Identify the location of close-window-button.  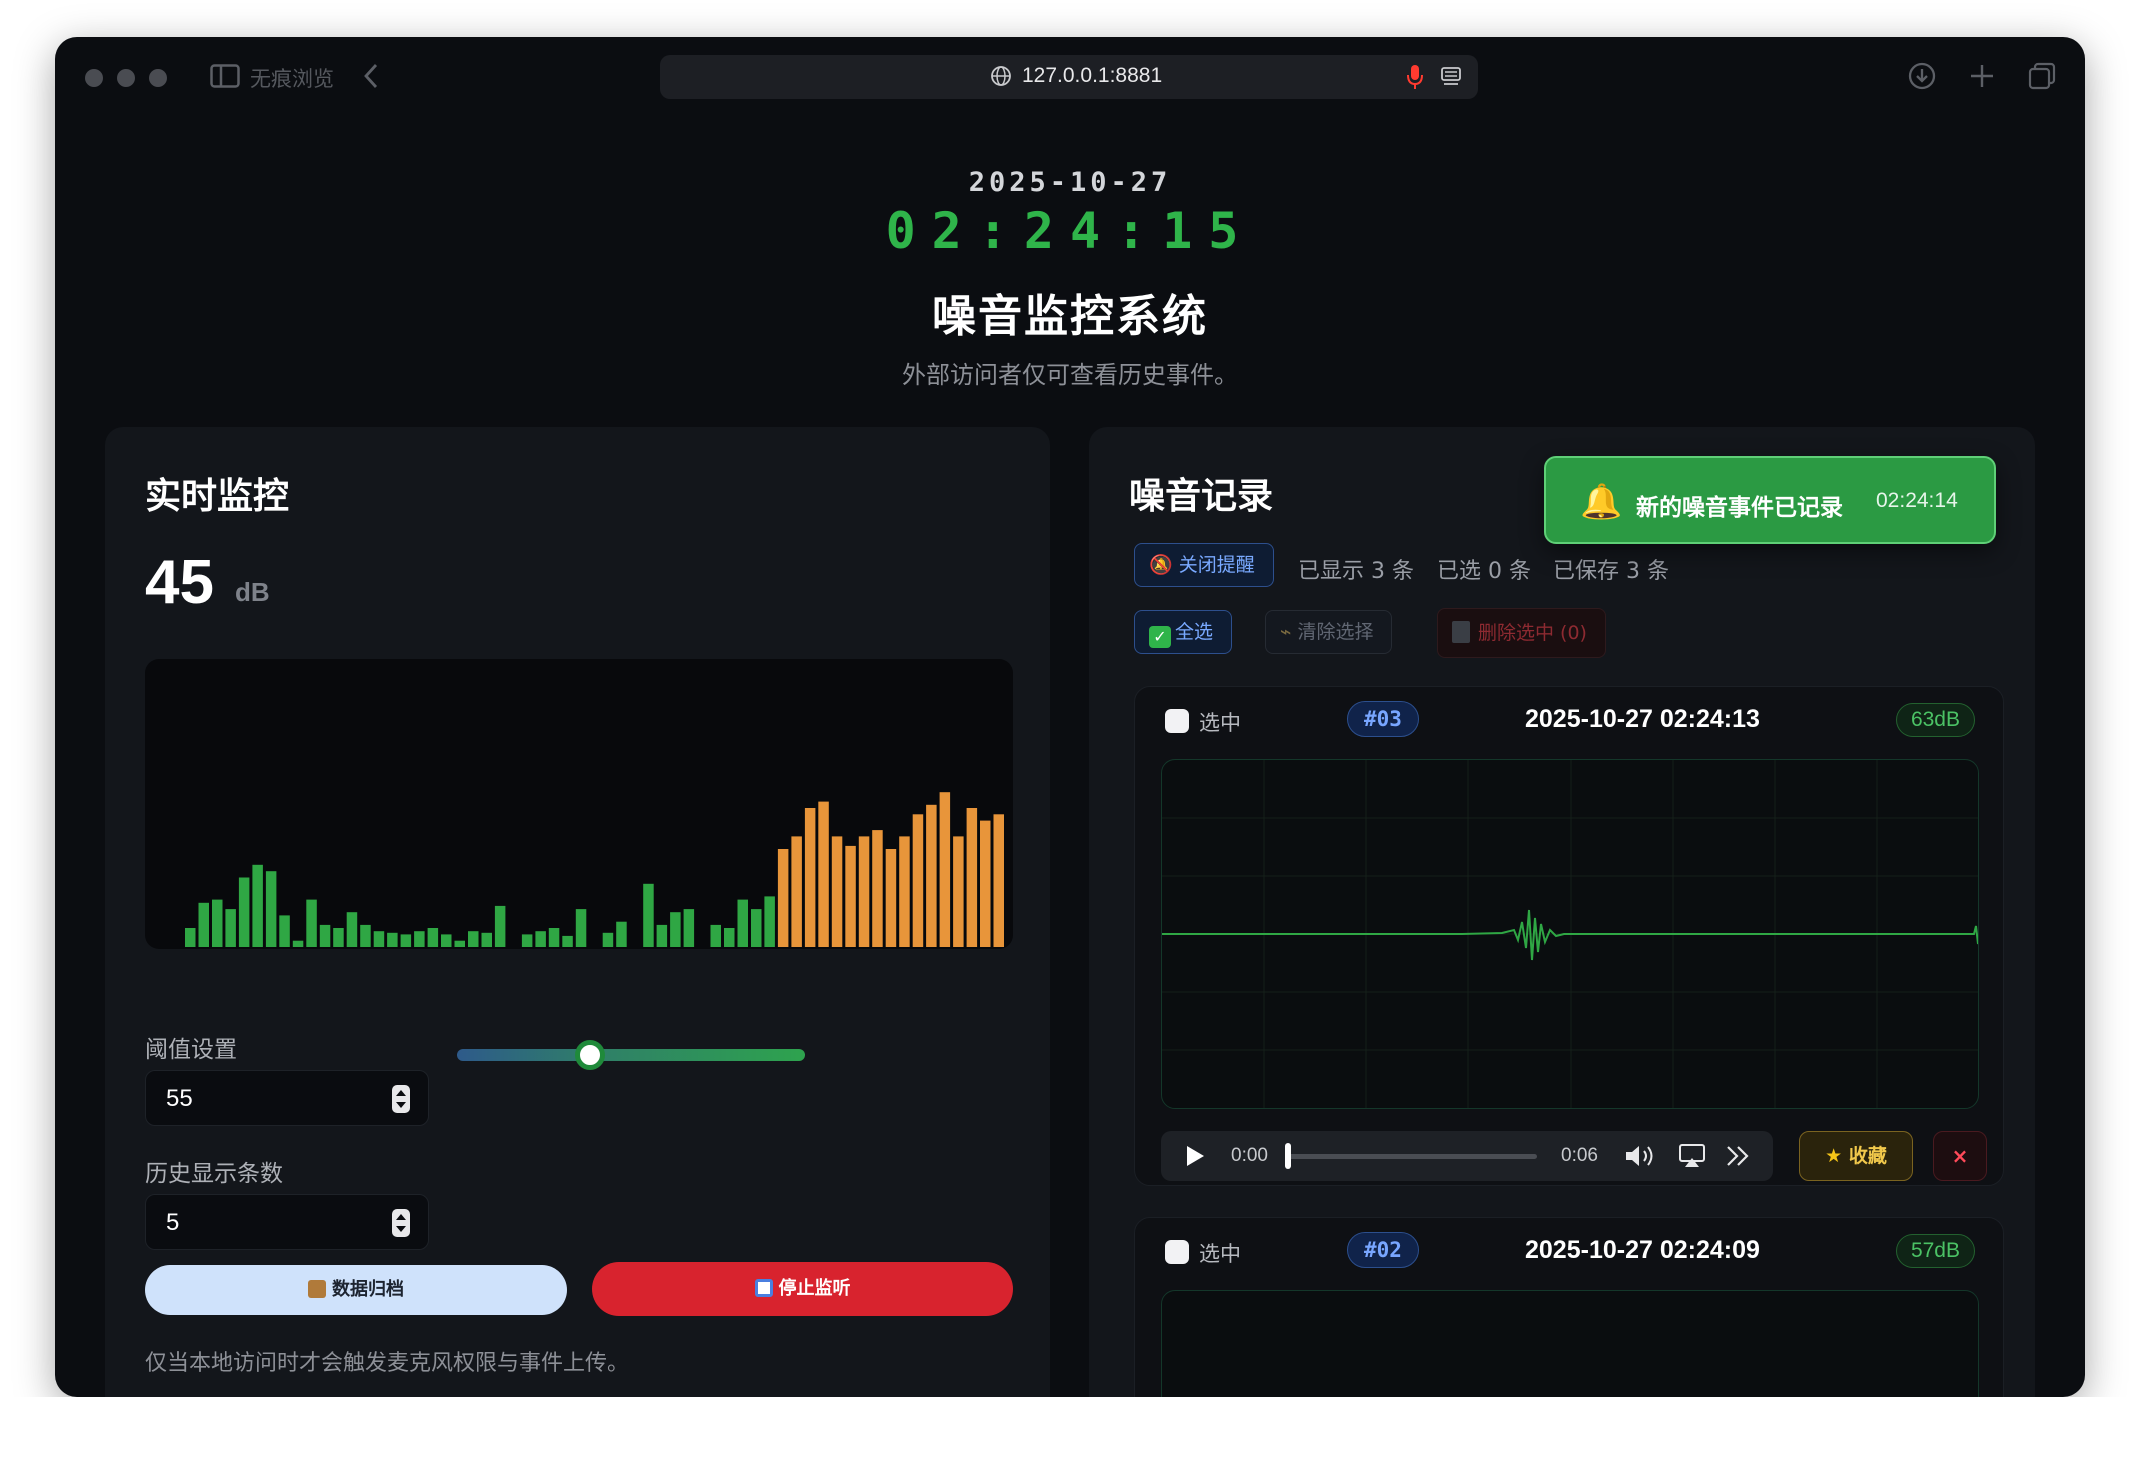
(94, 78).